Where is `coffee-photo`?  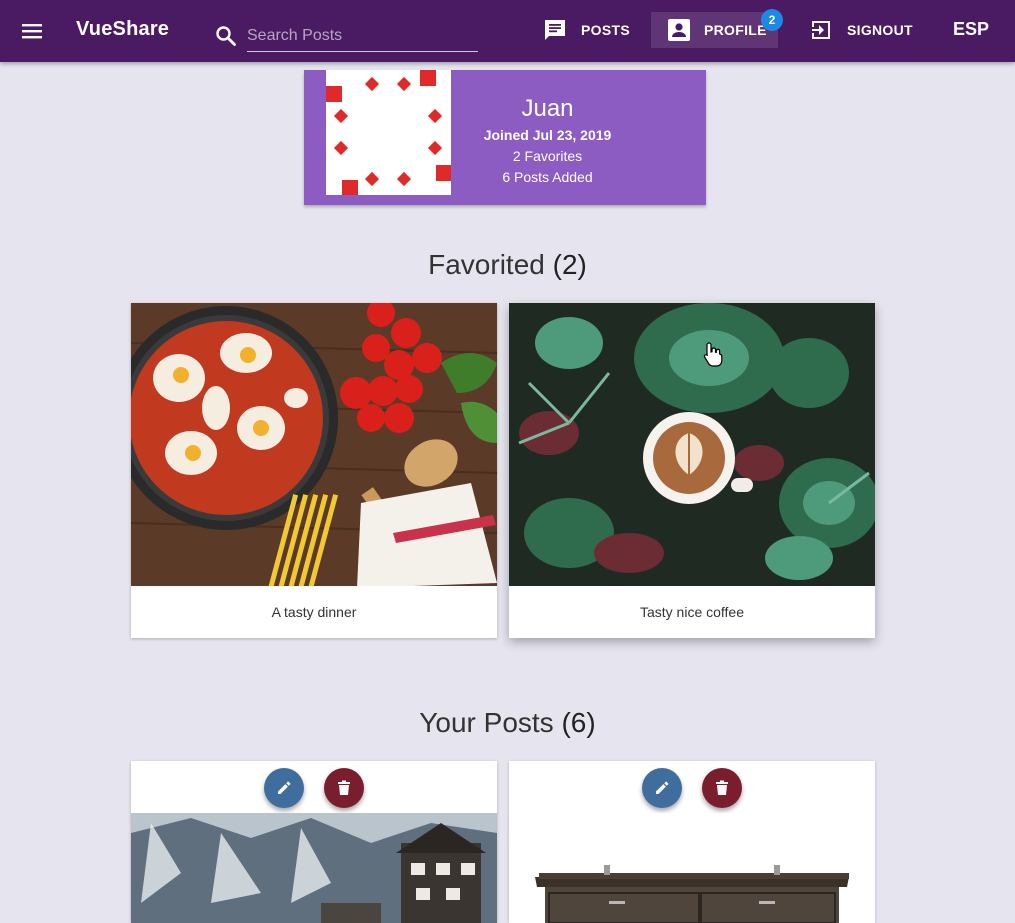
coffee-photo is located at coordinates (692, 444).